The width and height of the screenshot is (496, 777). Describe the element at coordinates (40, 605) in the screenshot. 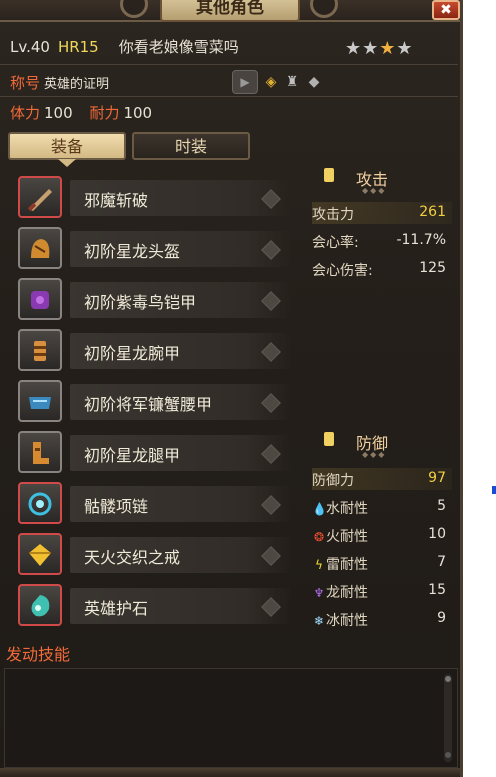

I see `charm-icon` at that location.